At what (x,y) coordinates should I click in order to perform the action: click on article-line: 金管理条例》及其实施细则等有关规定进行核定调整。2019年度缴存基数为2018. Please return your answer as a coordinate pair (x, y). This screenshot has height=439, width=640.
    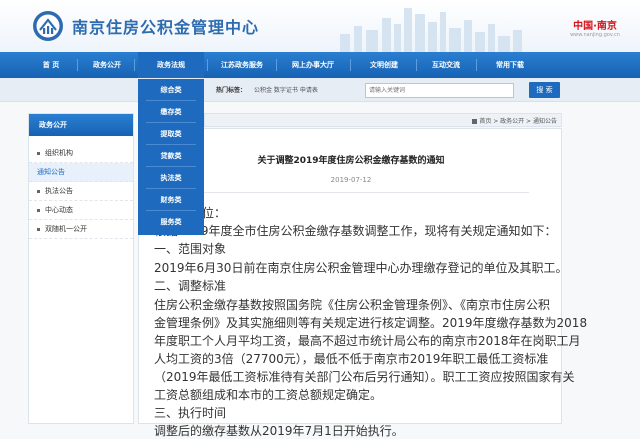
    Looking at the image, I should click on (371, 323).